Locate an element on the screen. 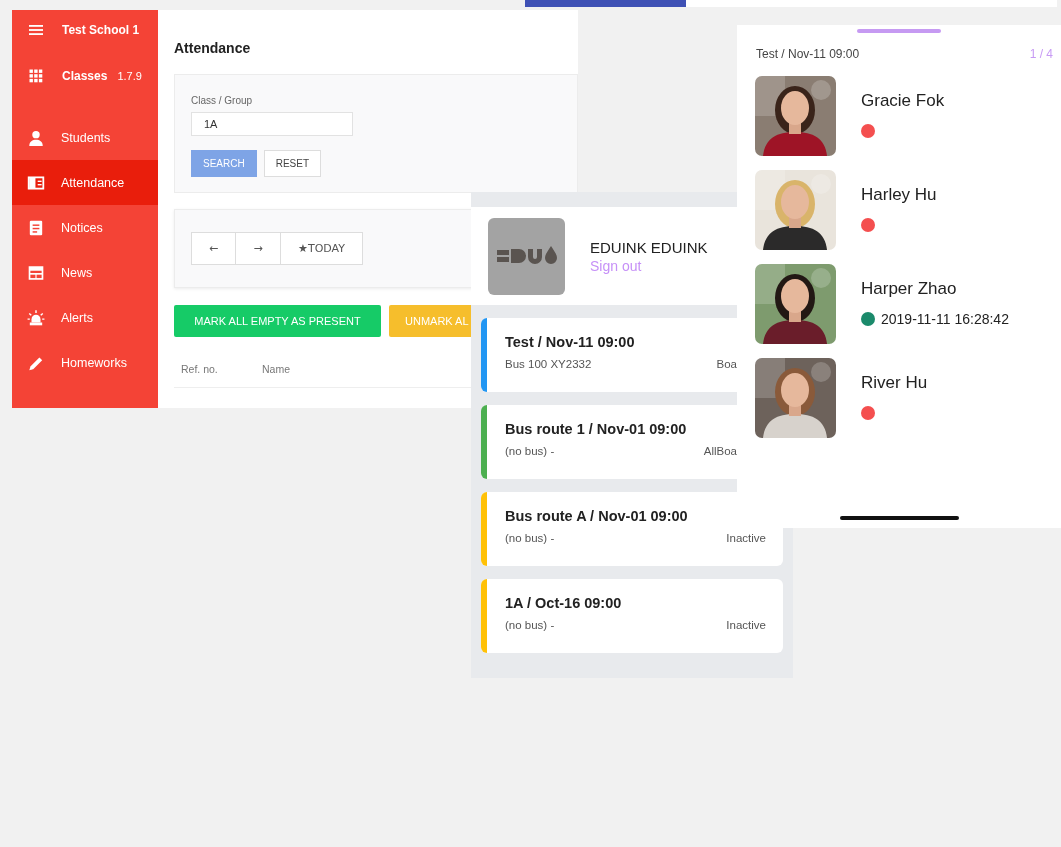  trip-card: Bus route 1 / Nov-01 09:00 (no bus) - AllBoa is located at coordinates (609, 442).